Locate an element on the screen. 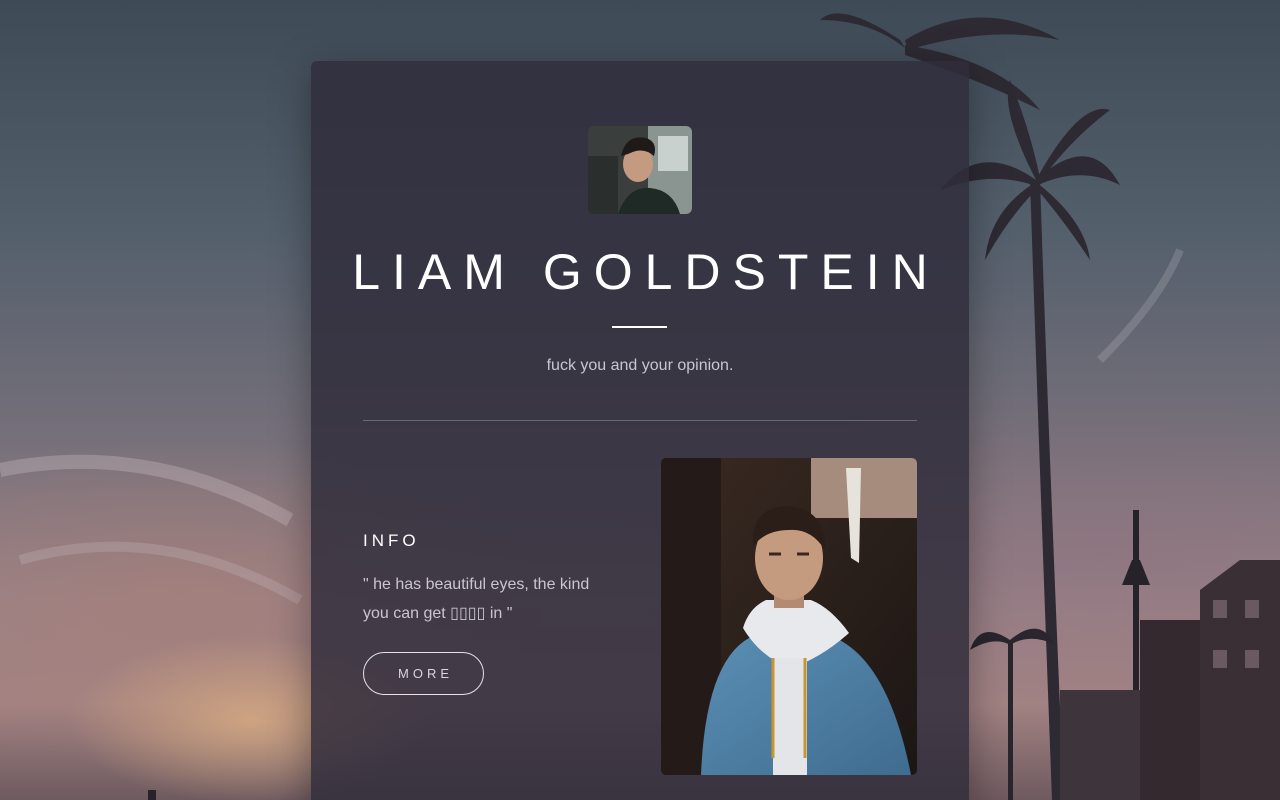 This screenshot has width=1280, height=800. info-line-1: " he has beautiful eyes, the kind is located at coordinates (476, 584).